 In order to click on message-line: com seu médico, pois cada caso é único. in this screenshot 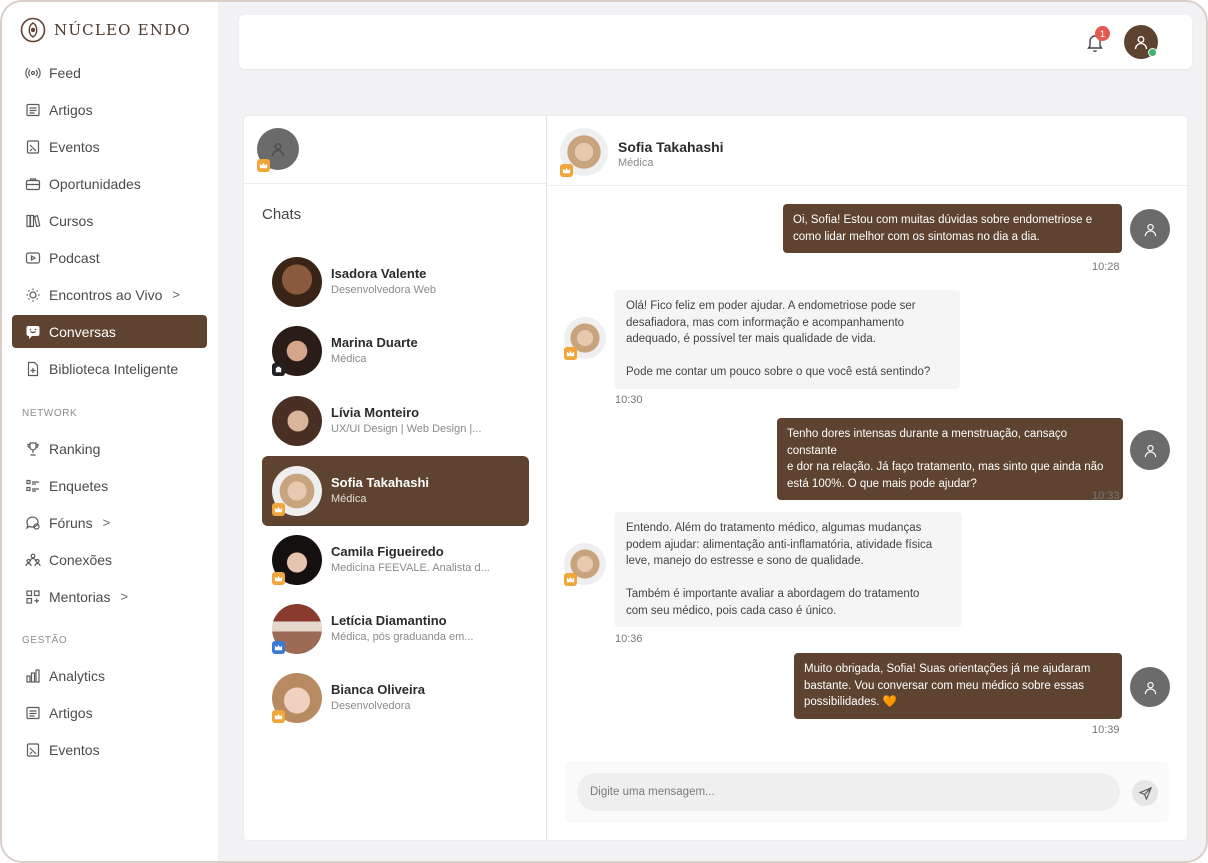, I will do `click(731, 610)`.